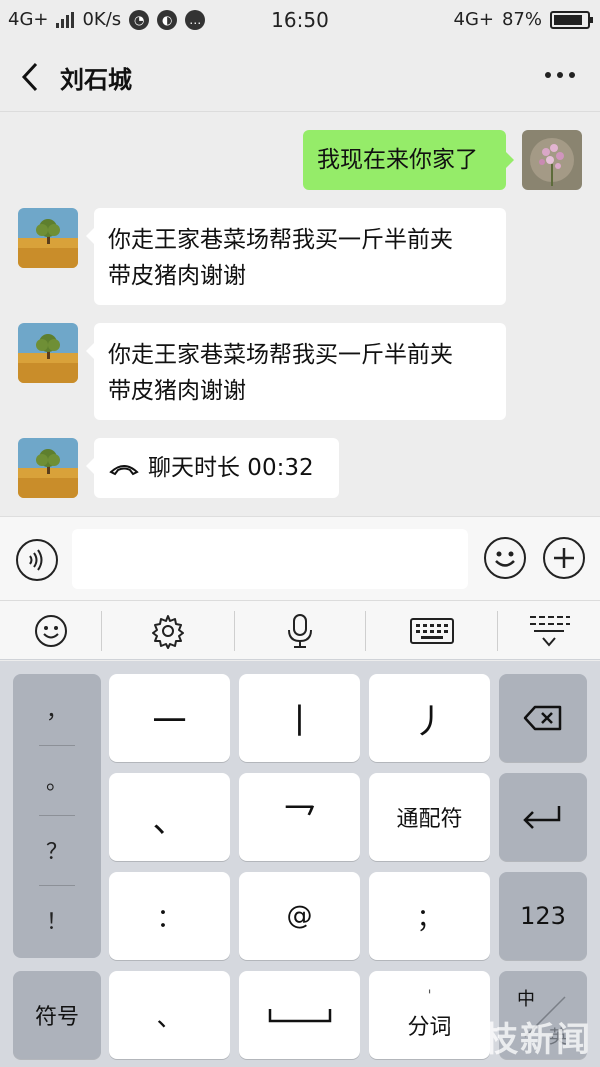 This screenshot has width=600, height=1067. I want to click on enter-key, so click(543, 817).